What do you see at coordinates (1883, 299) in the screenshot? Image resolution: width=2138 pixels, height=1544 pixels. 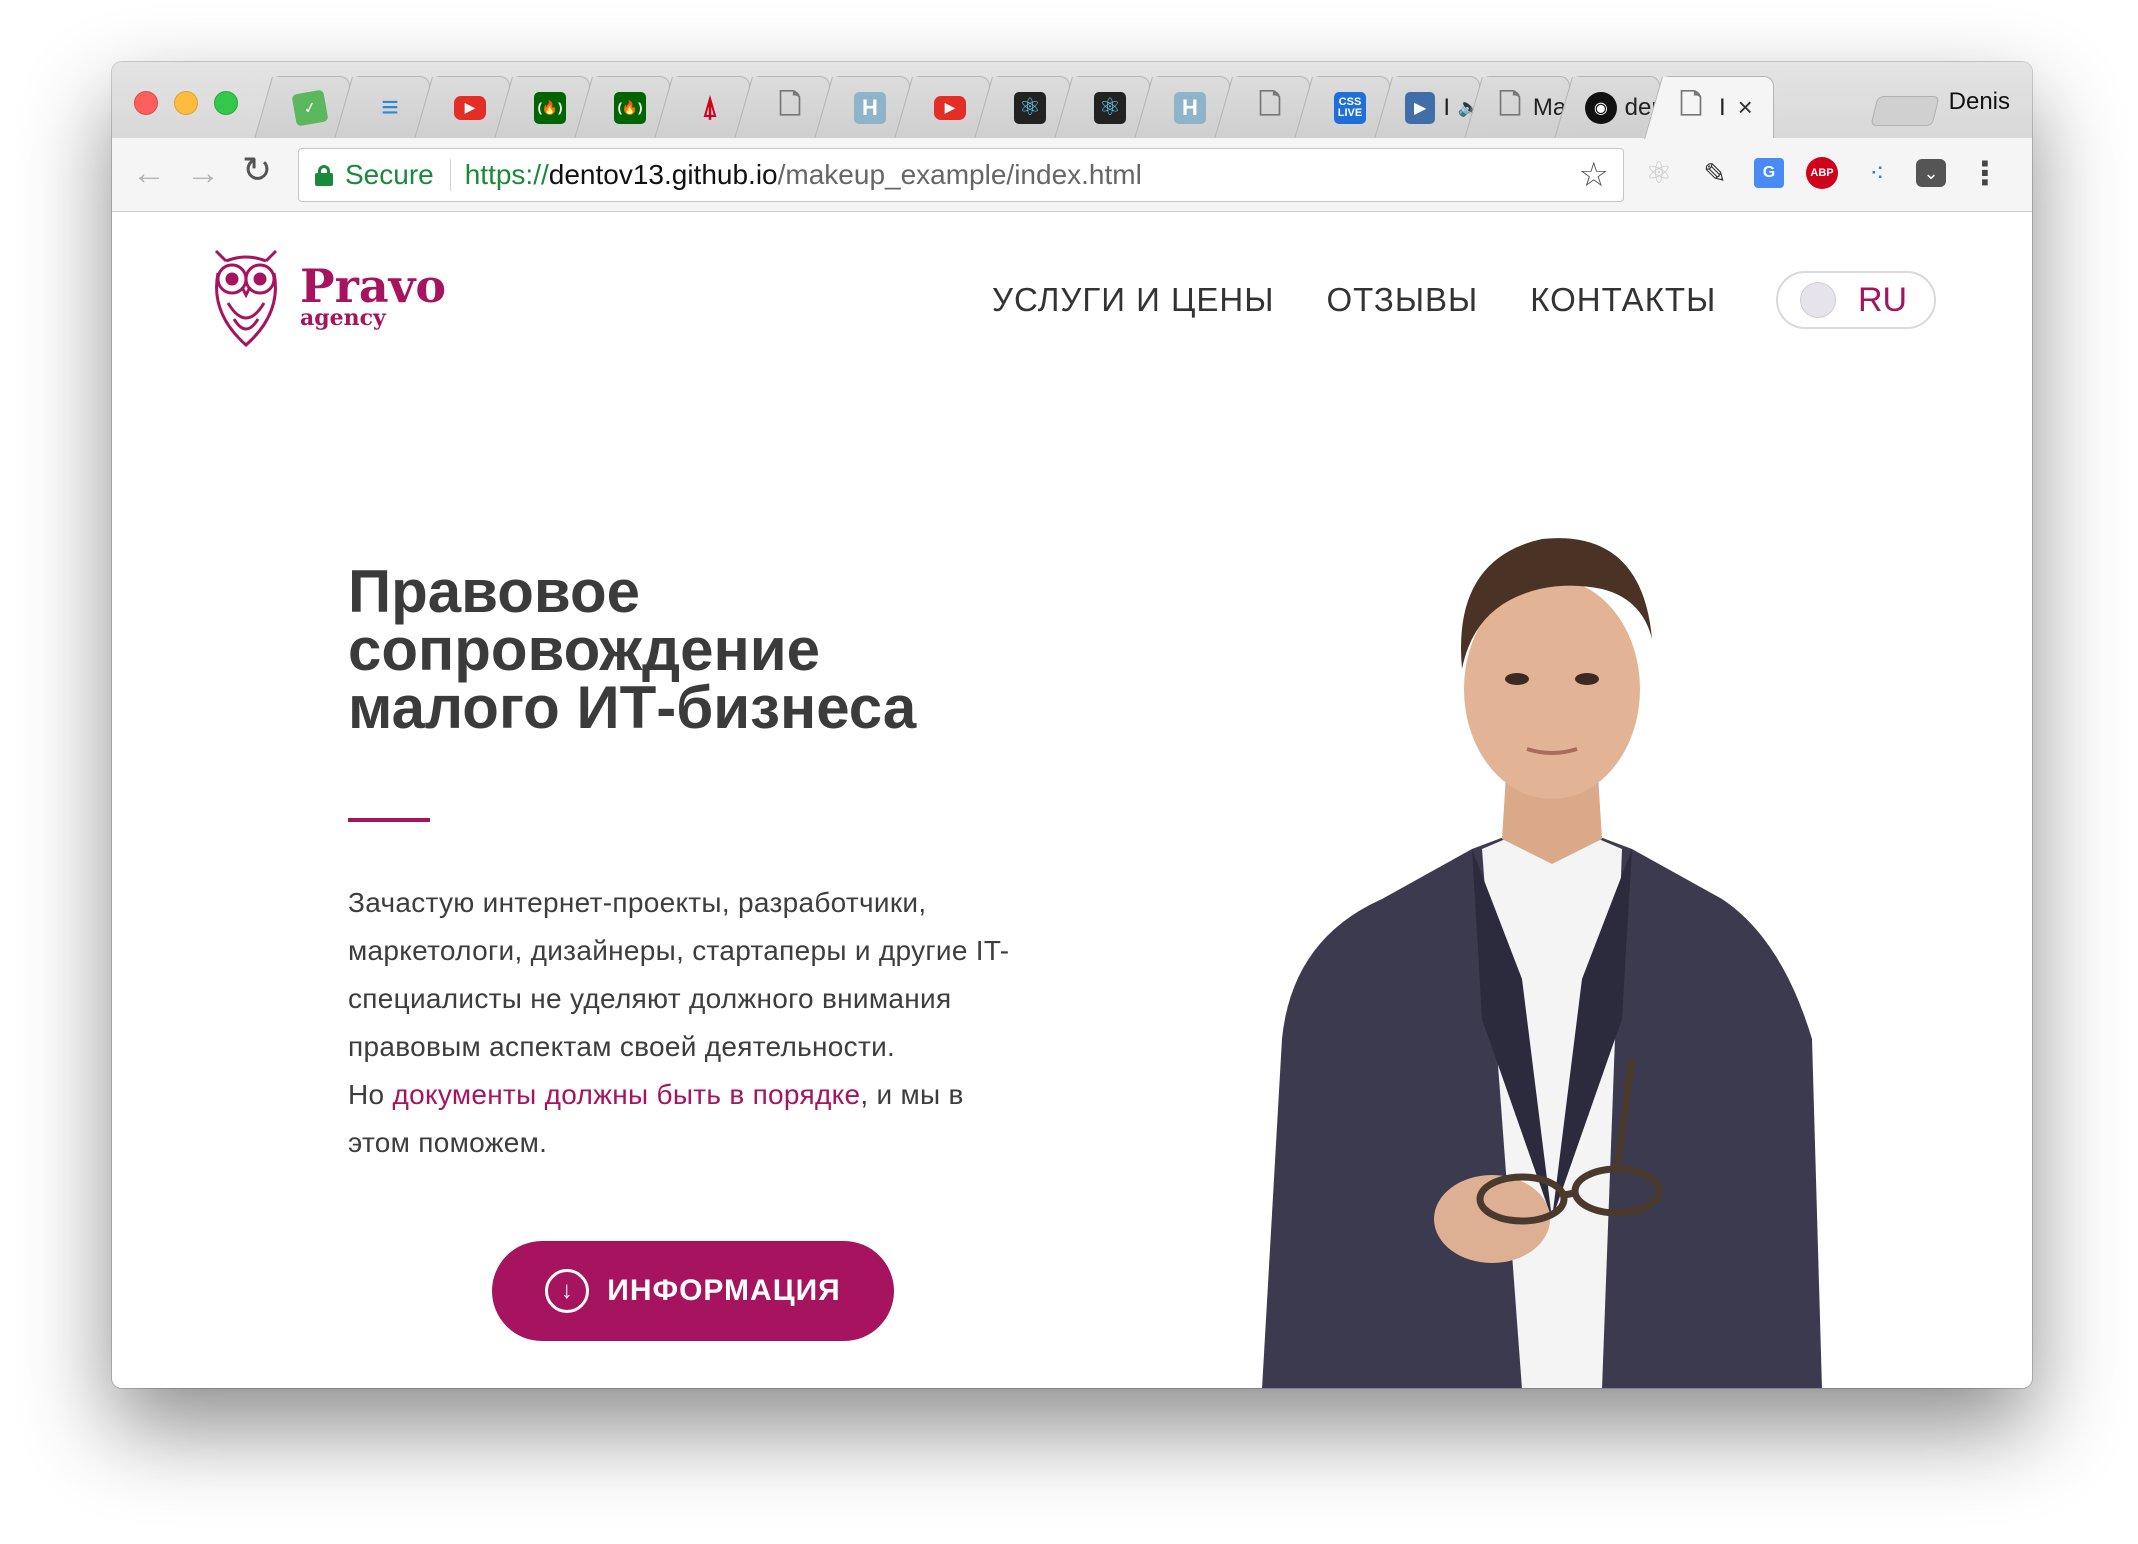 I see `language-label: RU` at bounding box center [1883, 299].